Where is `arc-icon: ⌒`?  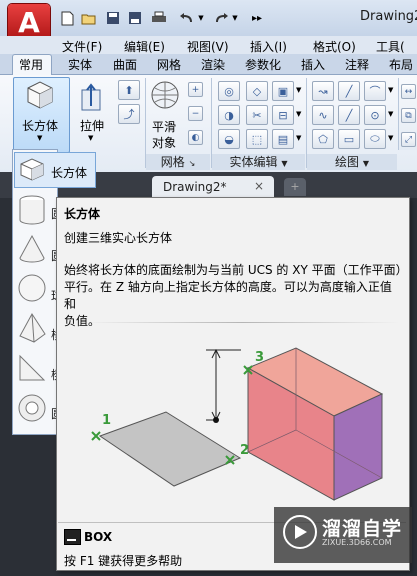 arc-icon: ⌒ is located at coordinates (375, 91).